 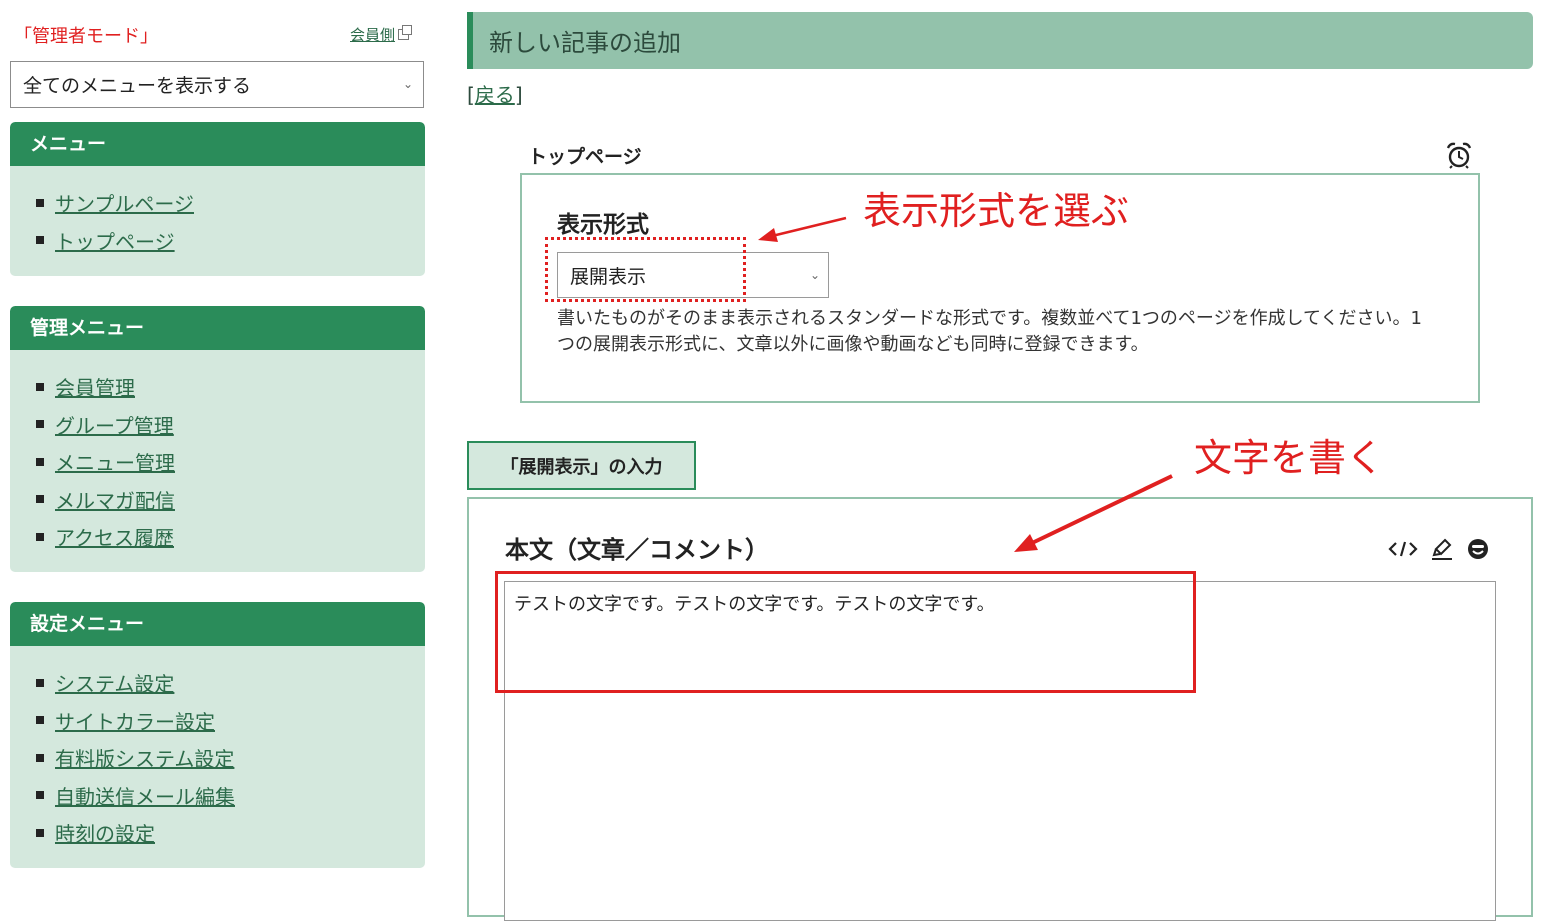 What do you see at coordinates (115, 461) in the screenshot?
I see `admin-menu-item-link: メニュー管理` at bounding box center [115, 461].